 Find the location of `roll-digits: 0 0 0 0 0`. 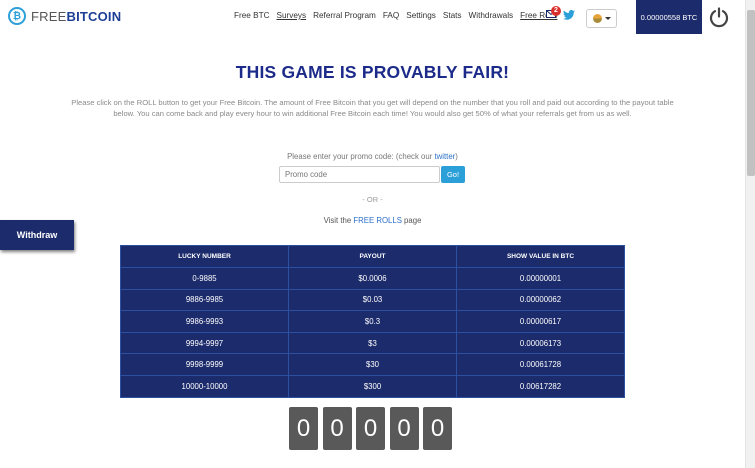

roll-digits: 0 0 0 0 0 is located at coordinates (373, 428).